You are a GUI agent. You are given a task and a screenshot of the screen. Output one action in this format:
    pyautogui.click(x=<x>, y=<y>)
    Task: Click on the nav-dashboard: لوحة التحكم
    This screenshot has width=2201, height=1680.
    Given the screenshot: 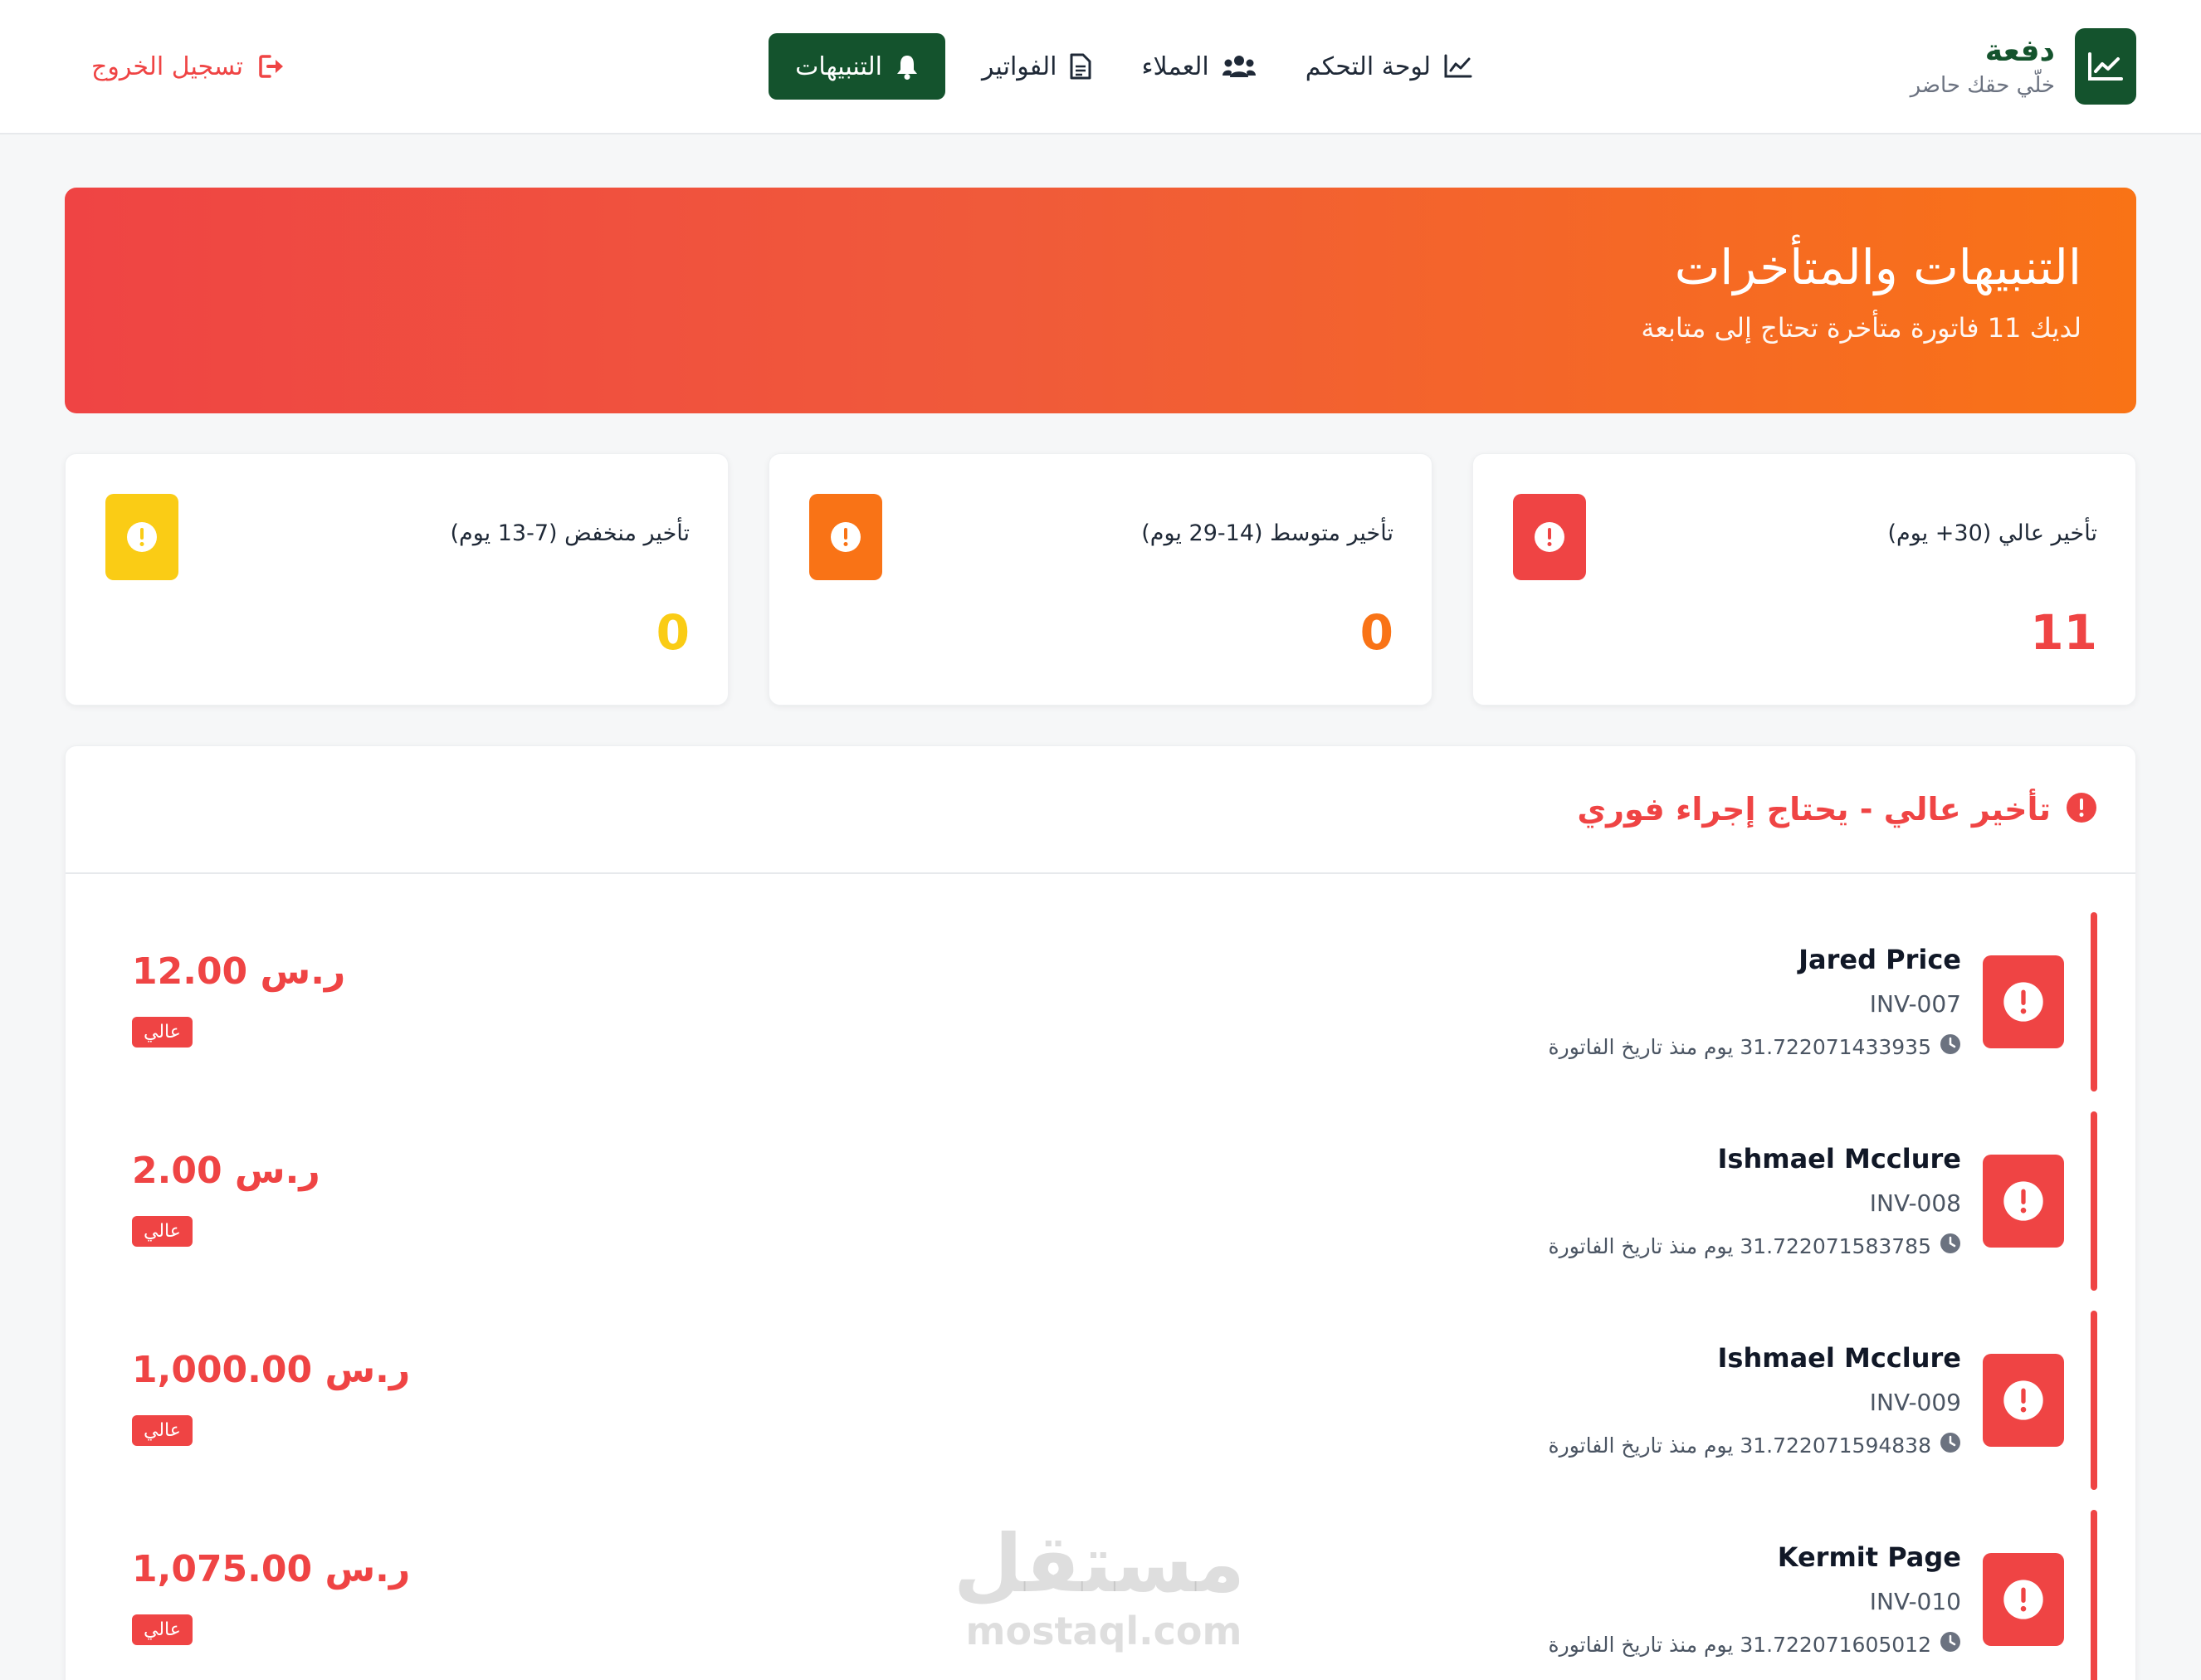 What is the action you would take?
    pyautogui.click(x=1389, y=66)
    